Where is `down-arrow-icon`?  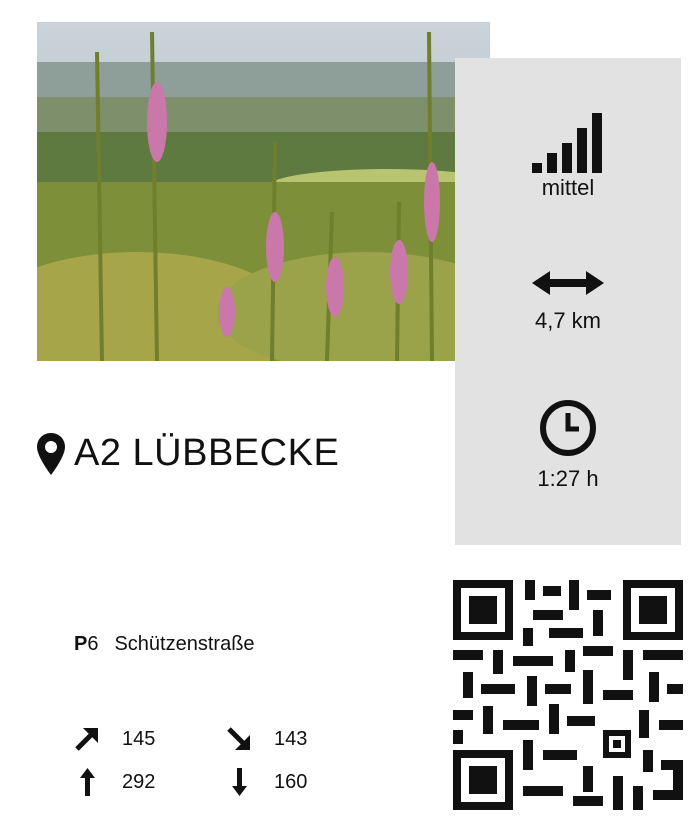
down-arrow-icon is located at coordinates (239, 782).